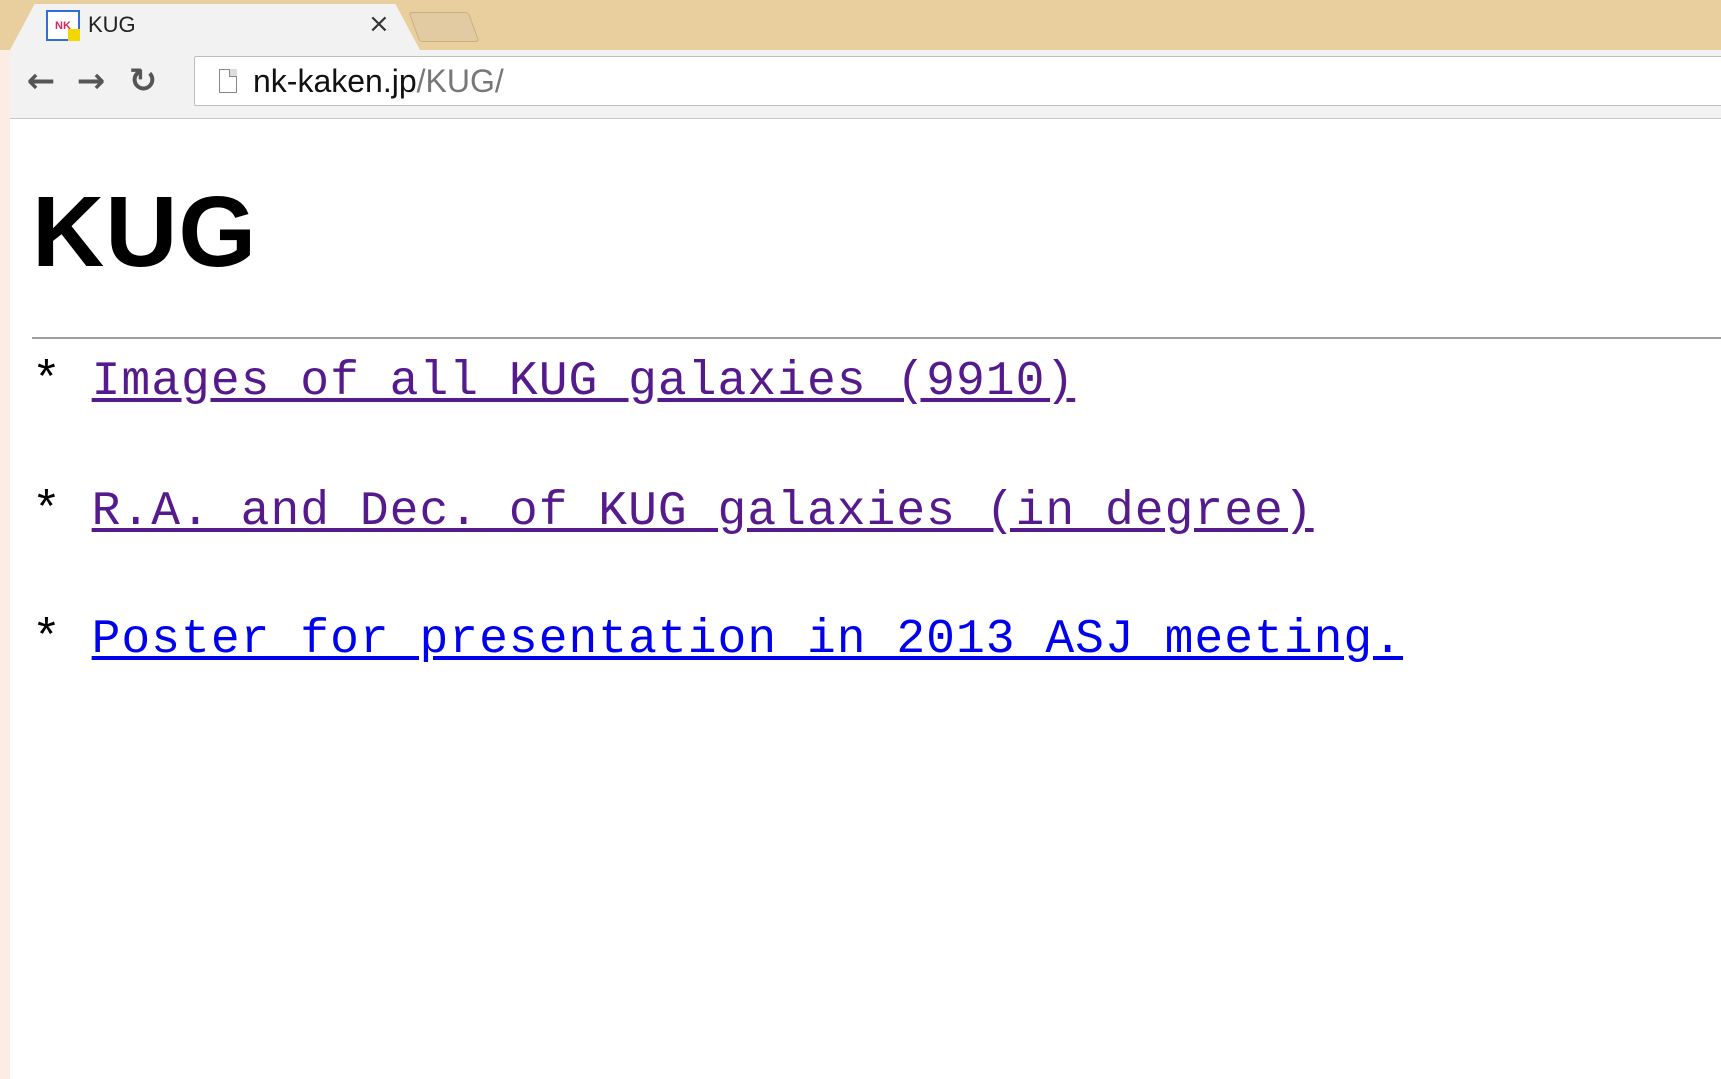 This screenshot has width=1721, height=1079. Describe the element at coordinates (379, 24) in the screenshot. I see `close-icon: ×` at that location.